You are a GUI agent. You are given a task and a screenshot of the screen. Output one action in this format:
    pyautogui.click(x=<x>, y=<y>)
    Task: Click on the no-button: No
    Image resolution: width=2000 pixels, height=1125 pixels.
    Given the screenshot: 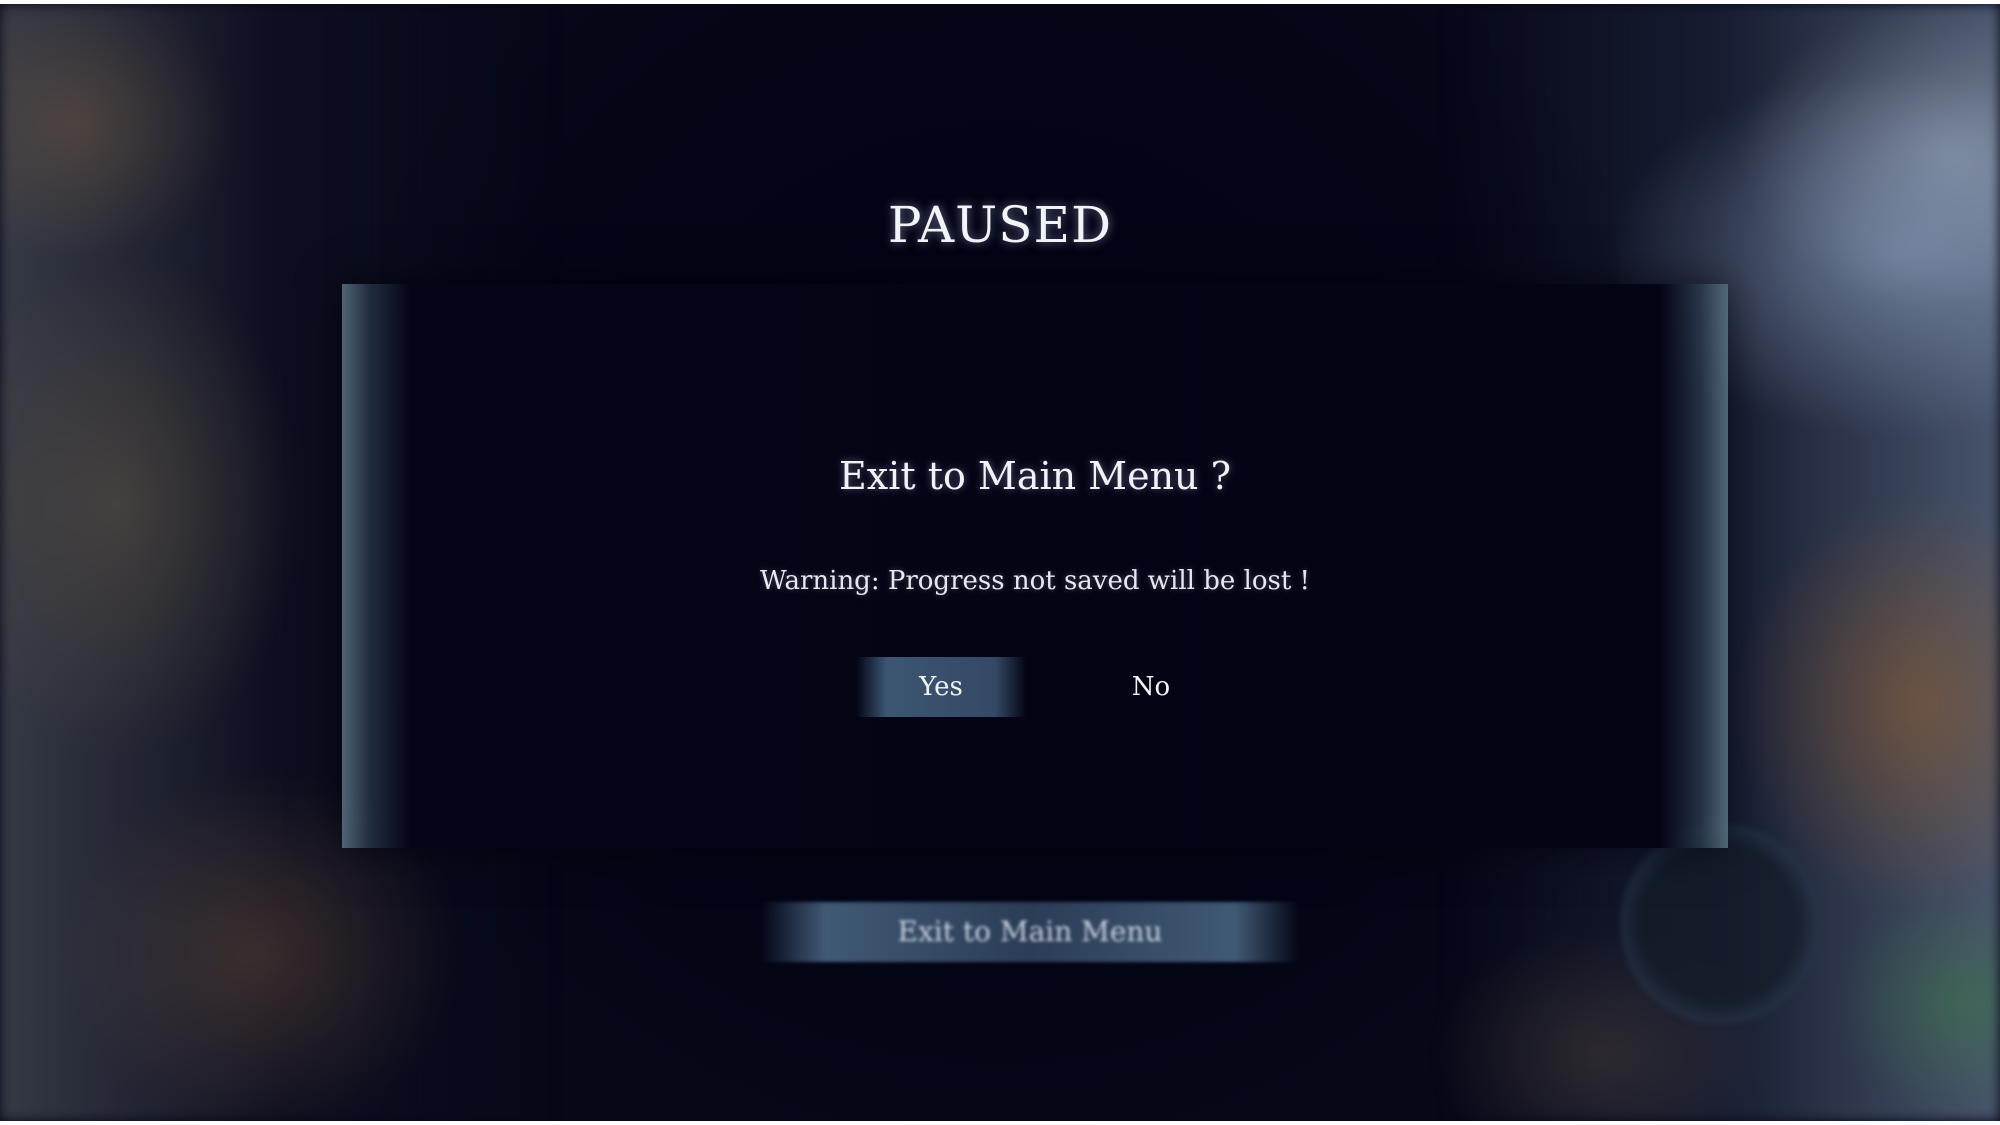 What is the action you would take?
    pyautogui.click(x=1151, y=687)
    